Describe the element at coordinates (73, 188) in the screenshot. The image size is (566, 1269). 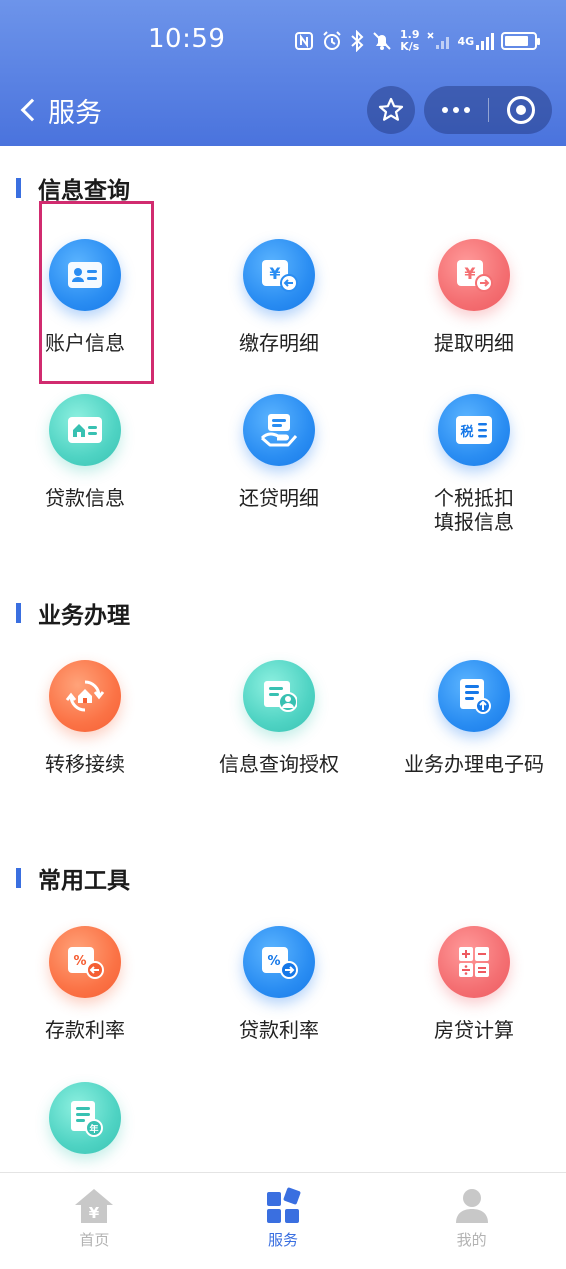
I see `section-title-info-query: 信息查询` at that location.